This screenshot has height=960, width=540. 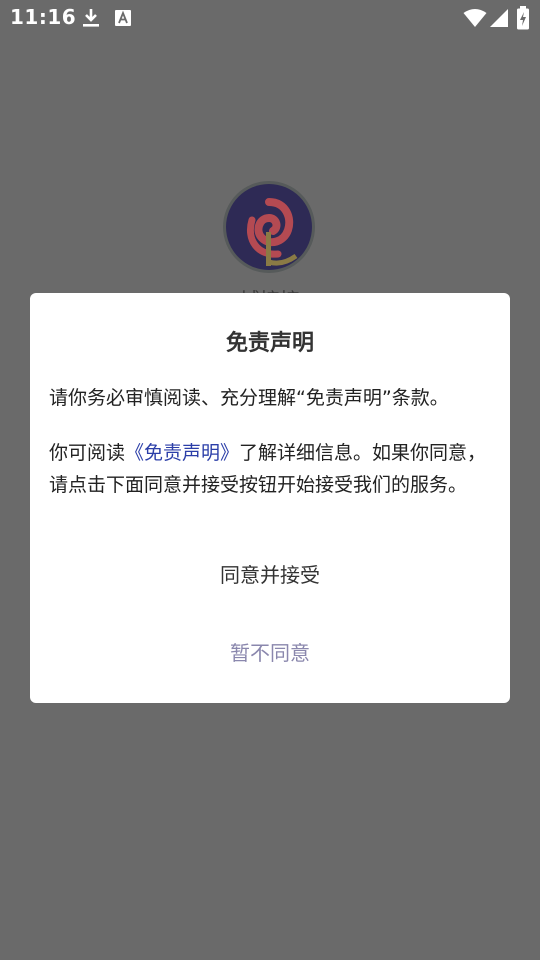 What do you see at coordinates (87, 453) in the screenshot?
I see `detail-prefix: 你可阅读` at bounding box center [87, 453].